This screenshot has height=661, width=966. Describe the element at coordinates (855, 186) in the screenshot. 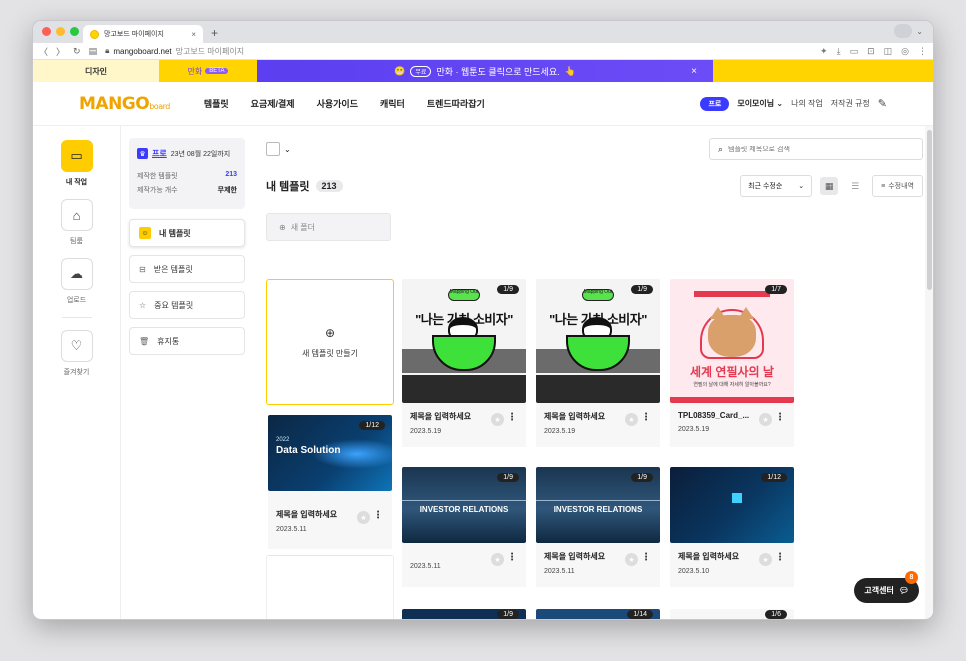

I see `list-view-icon: ☰` at that location.